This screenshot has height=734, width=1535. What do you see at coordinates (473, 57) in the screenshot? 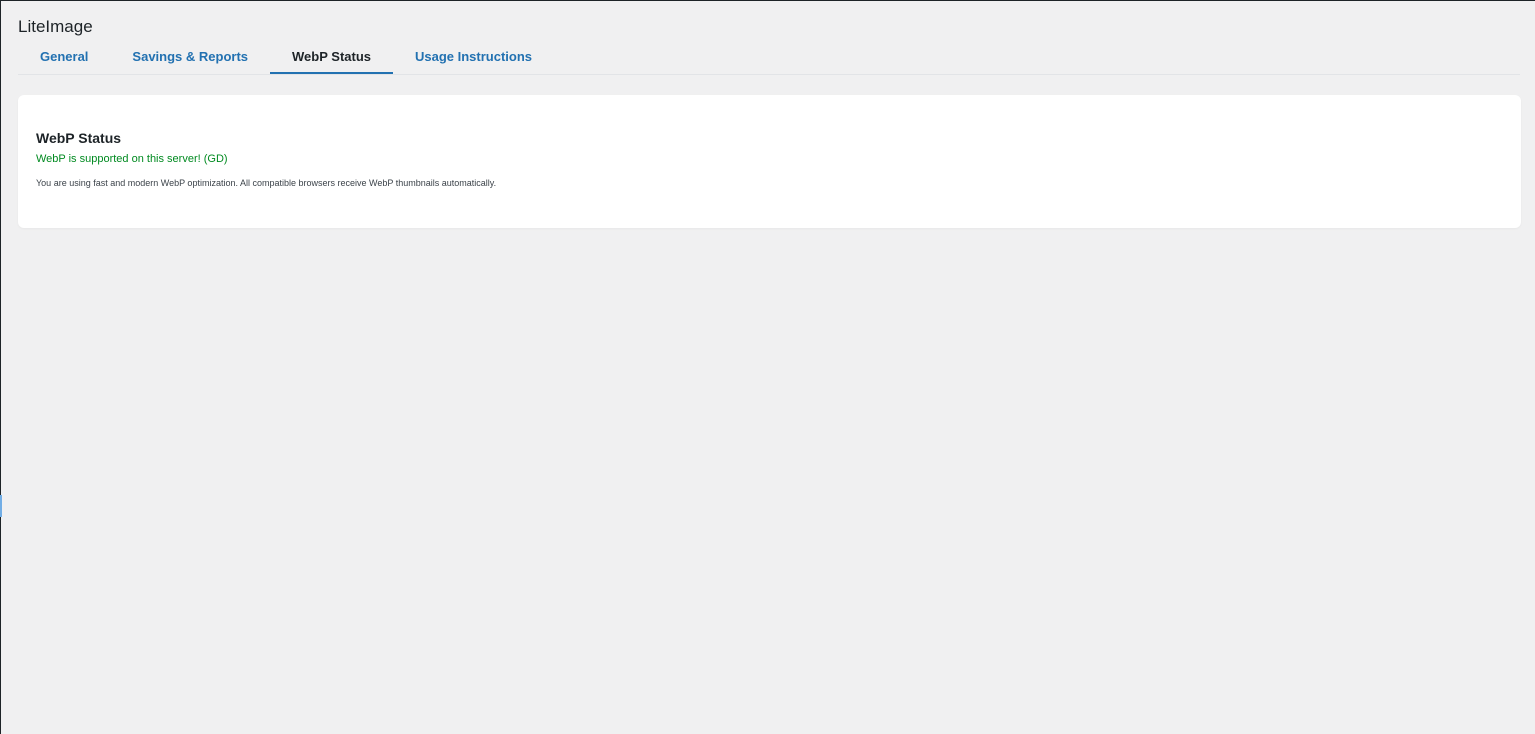
I see `tab-usage-instructions: Usage Instructions` at bounding box center [473, 57].